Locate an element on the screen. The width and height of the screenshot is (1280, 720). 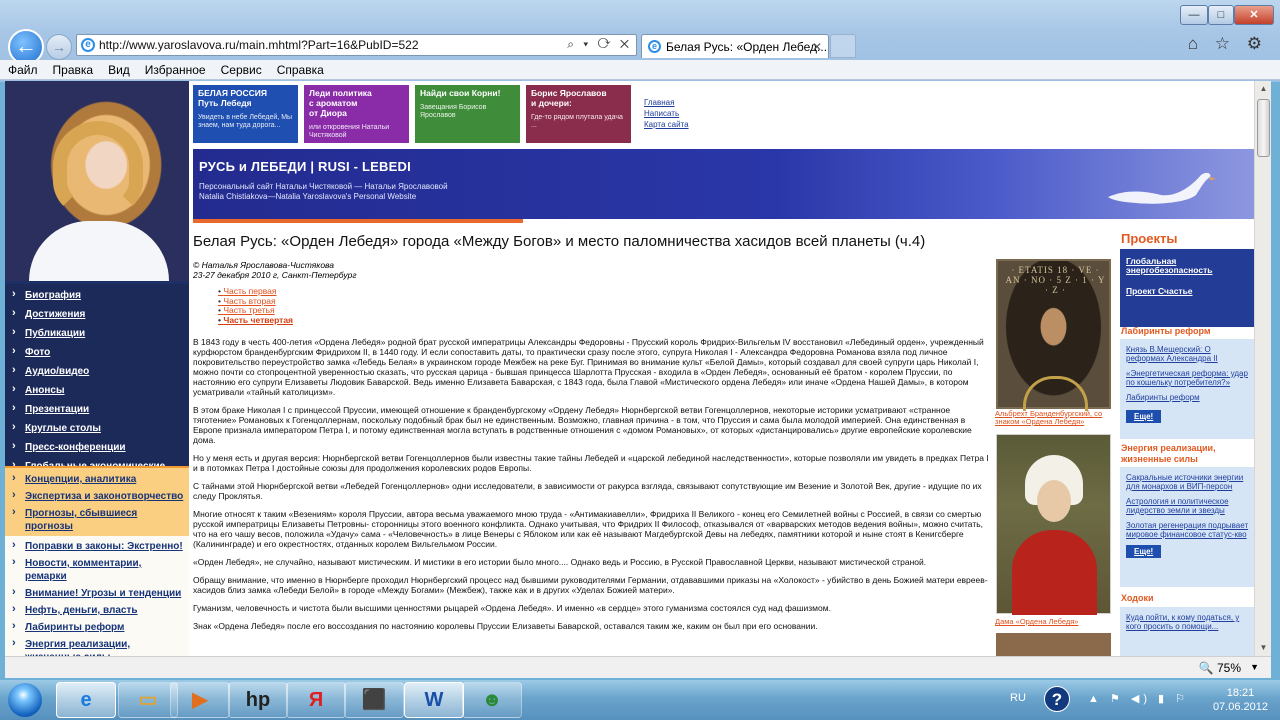
nav-reform-labyrinths: Лабиринты реформ is located at coordinates (97, 628).